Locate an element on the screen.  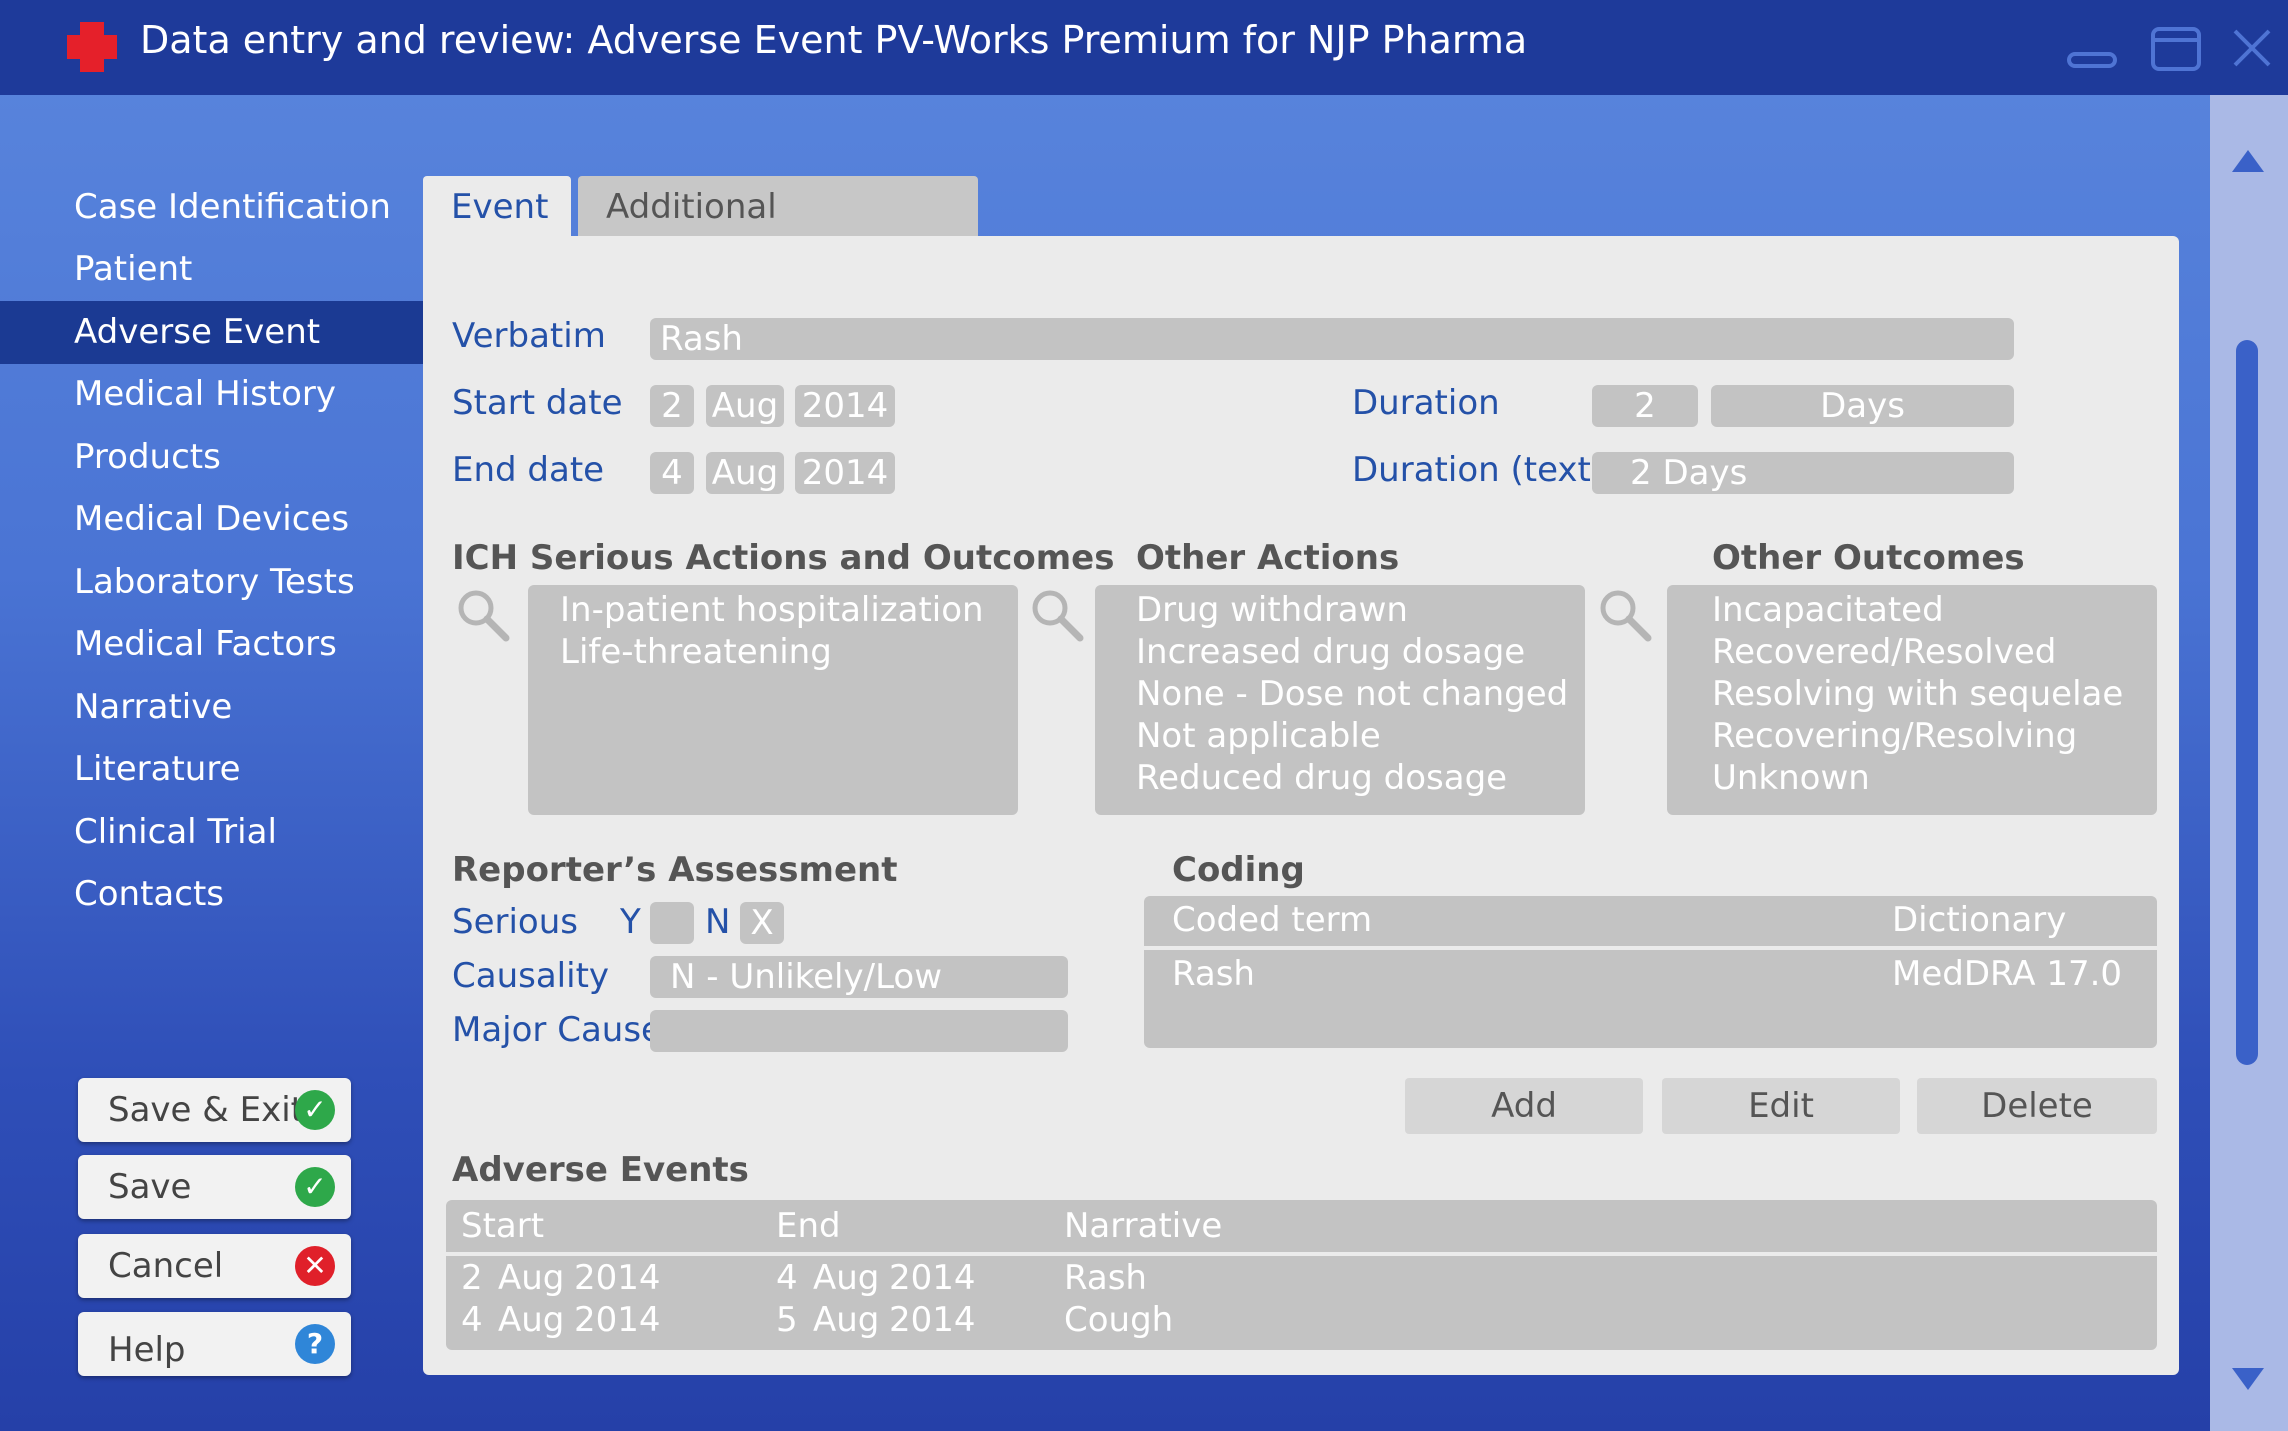
sidebar-item-patient: Patient is located at coordinates (211, 269).